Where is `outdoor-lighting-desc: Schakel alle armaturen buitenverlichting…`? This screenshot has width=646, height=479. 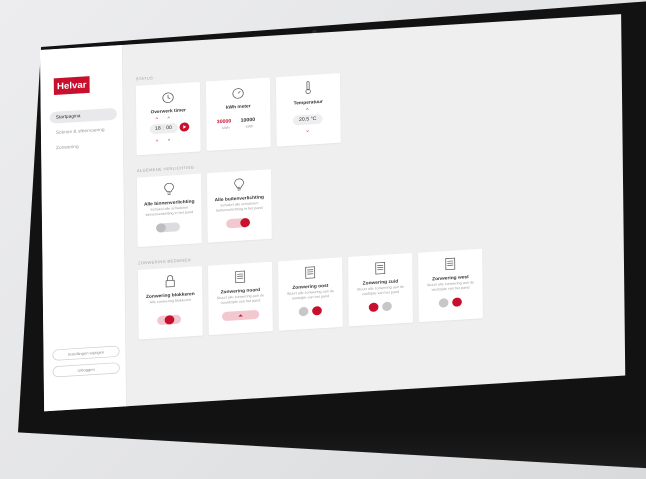 outdoor-lighting-desc: Schakel alle armaturen buitenverlichting… is located at coordinates (239, 207).